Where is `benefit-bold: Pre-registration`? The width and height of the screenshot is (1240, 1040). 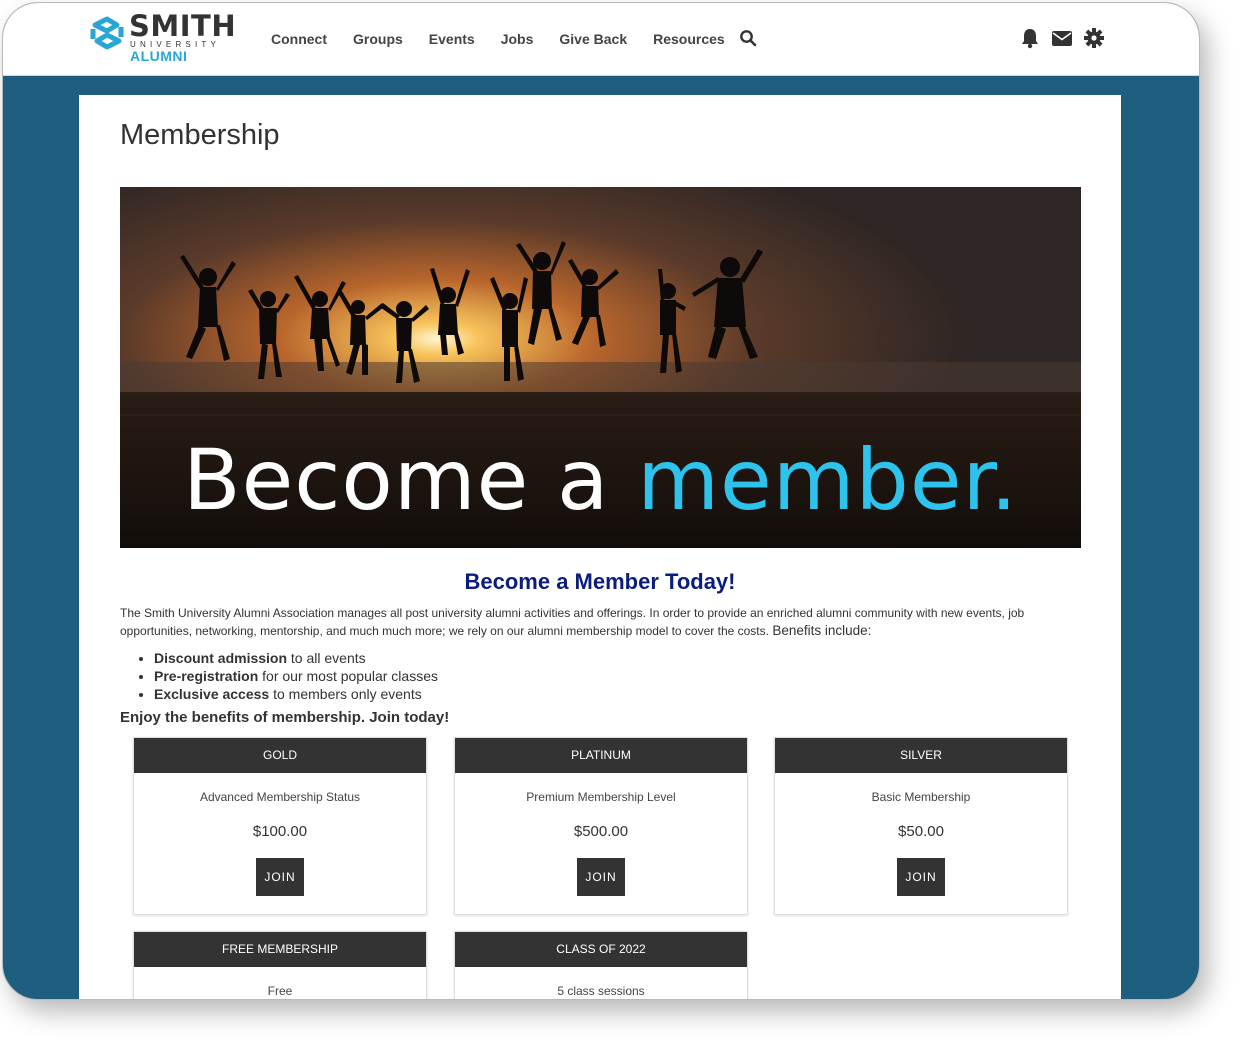 benefit-bold: Pre-registration is located at coordinates (206, 676).